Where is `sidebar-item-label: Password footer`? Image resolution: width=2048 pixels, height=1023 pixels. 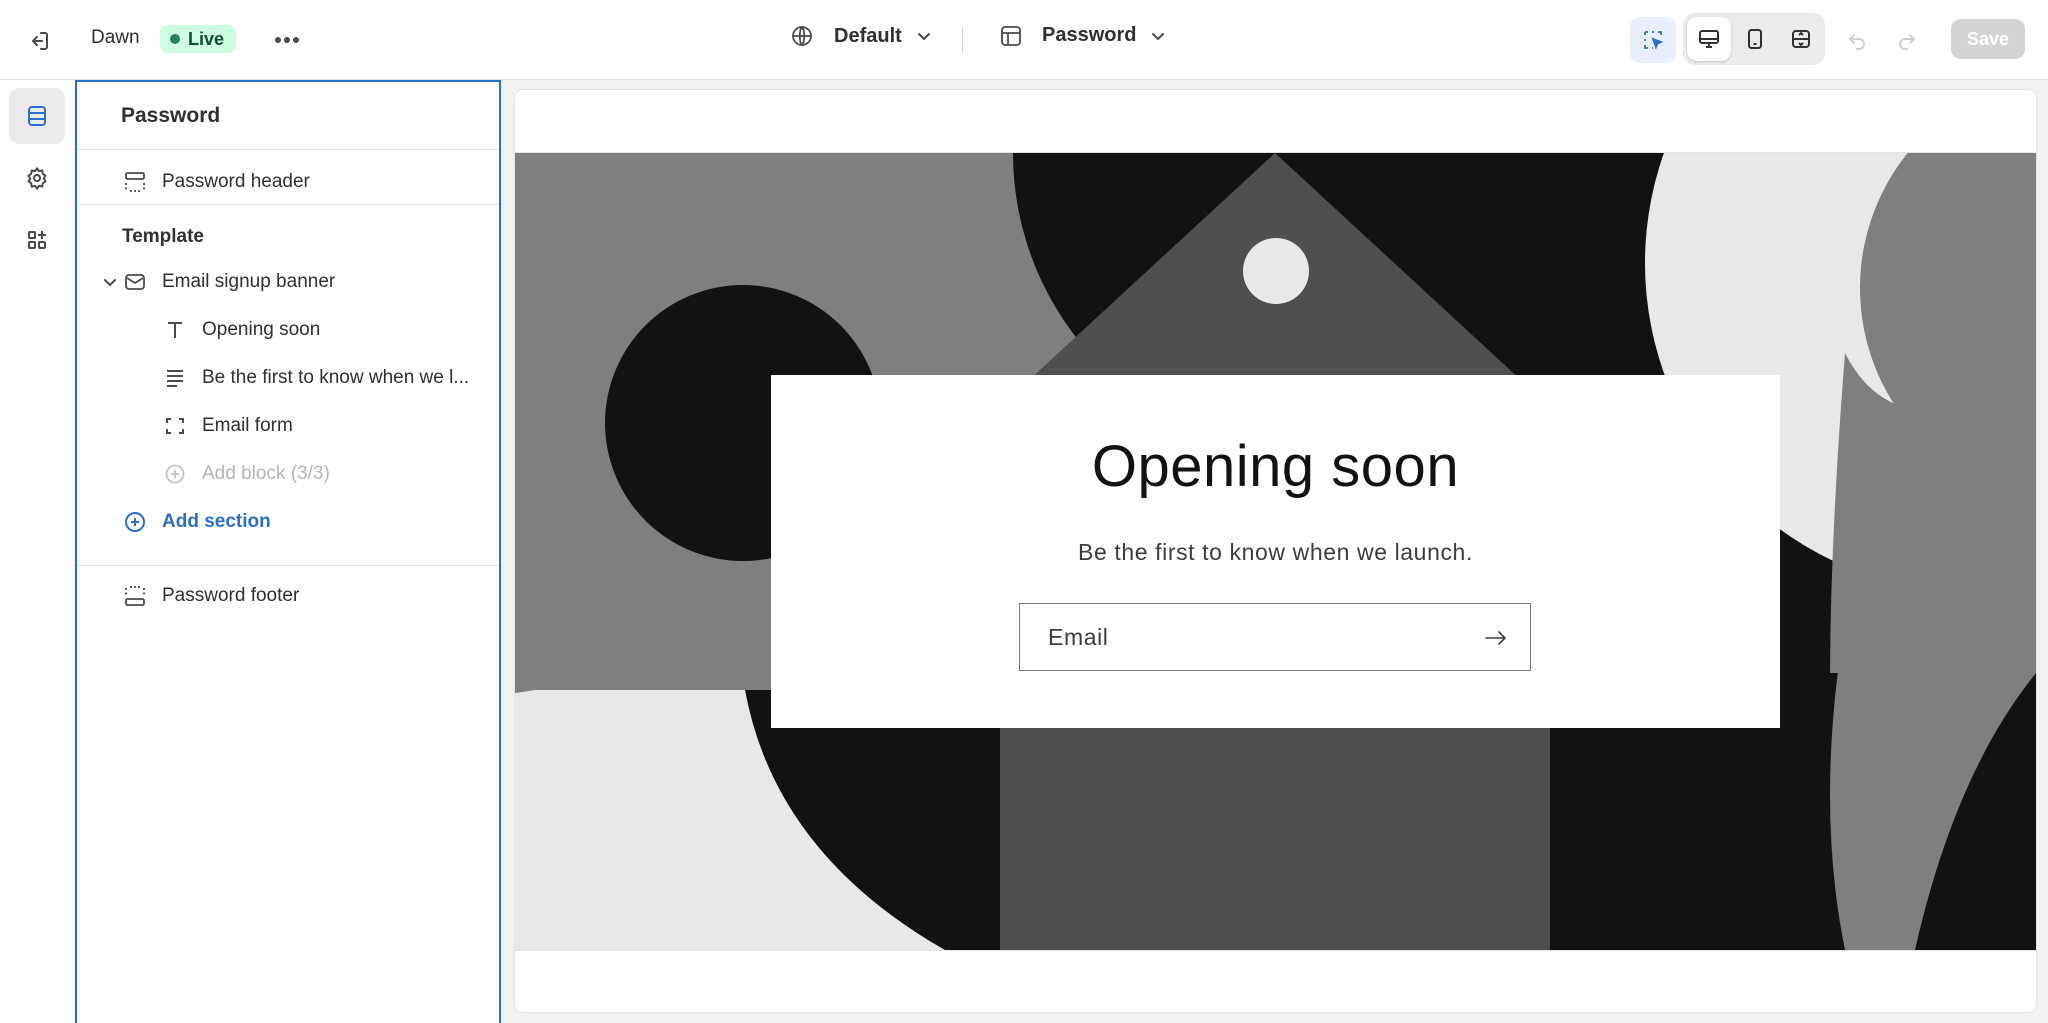
sidebar-item-label: Password footer is located at coordinates (231, 595).